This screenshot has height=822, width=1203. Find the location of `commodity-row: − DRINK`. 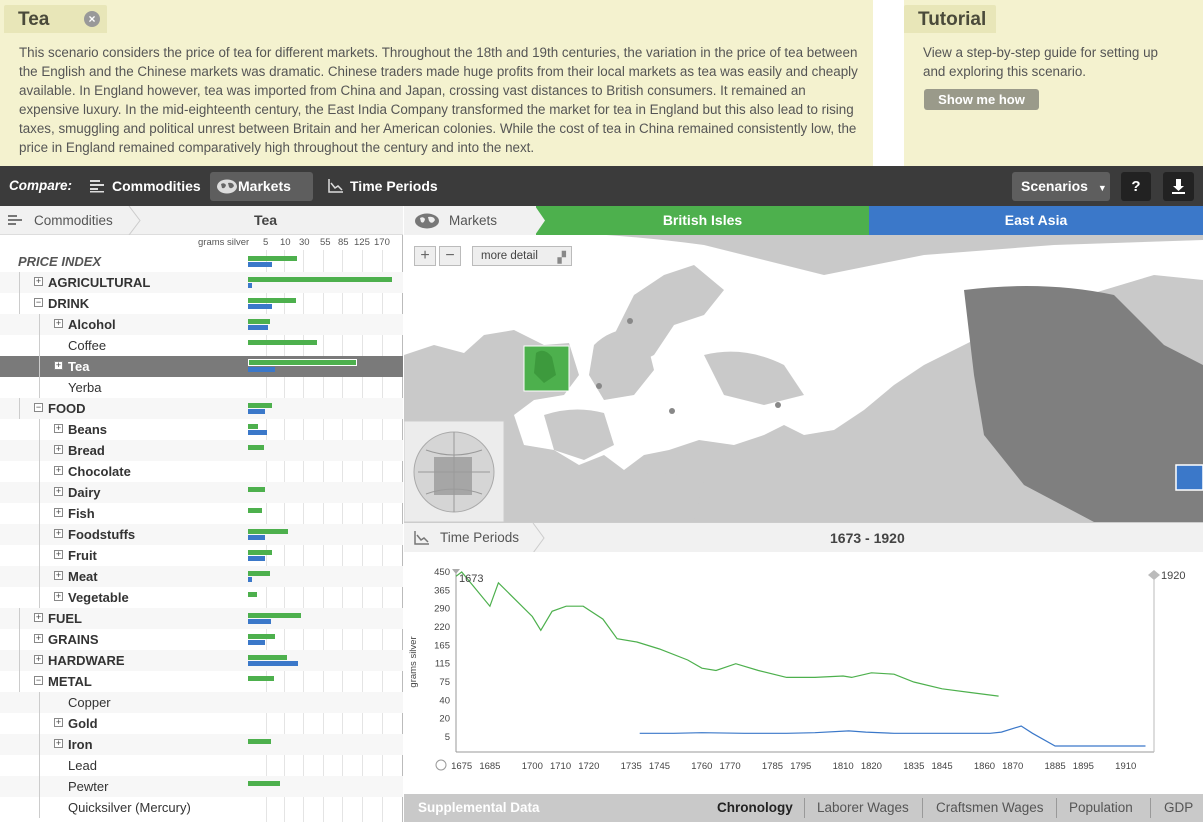

commodity-row: − DRINK is located at coordinates (201, 303).